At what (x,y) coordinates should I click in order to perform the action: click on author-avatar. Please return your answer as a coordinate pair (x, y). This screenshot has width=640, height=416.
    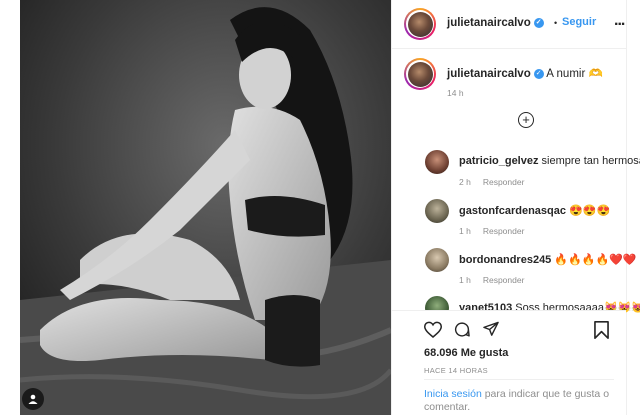
    Looking at the image, I should click on (420, 24).